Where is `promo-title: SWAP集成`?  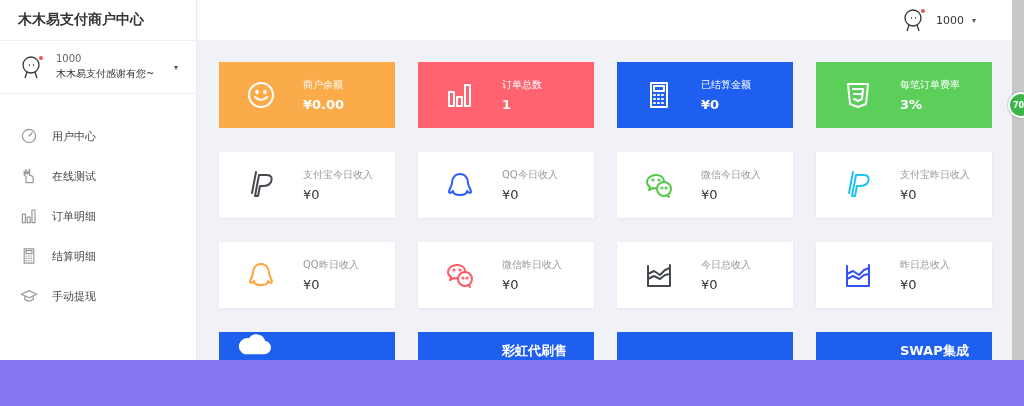 promo-title: SWAP集成 is located at coordinates (934, 351).